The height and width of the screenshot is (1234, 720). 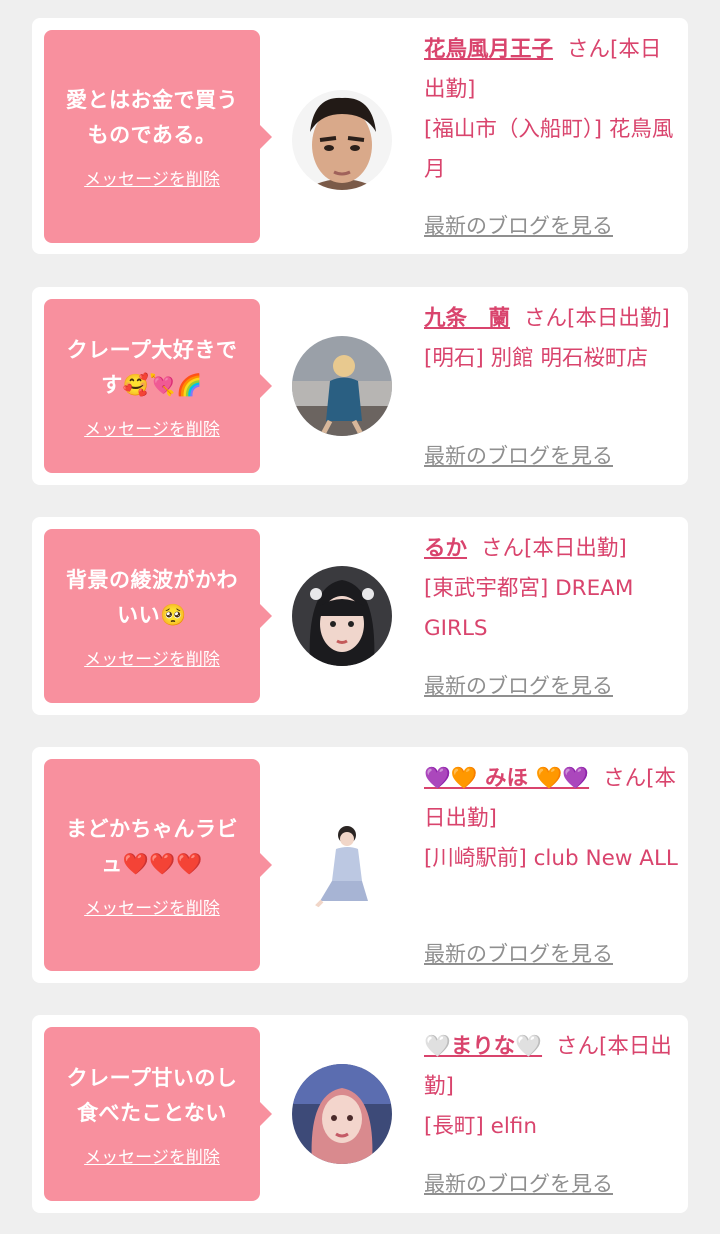 I want to click on message-bubble: 愛とはお金で買うものである。 メッセージを削除, so click(x=158, y=136).